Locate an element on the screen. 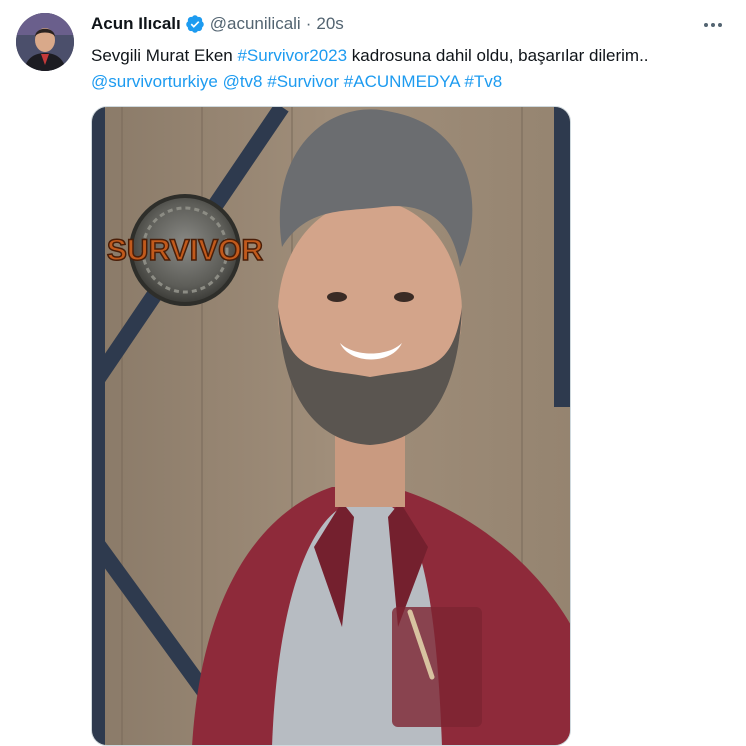 The height and width of the screenshot is (746, 746). hashtag-link: #Tv8 is located at coordinates (483, 81).